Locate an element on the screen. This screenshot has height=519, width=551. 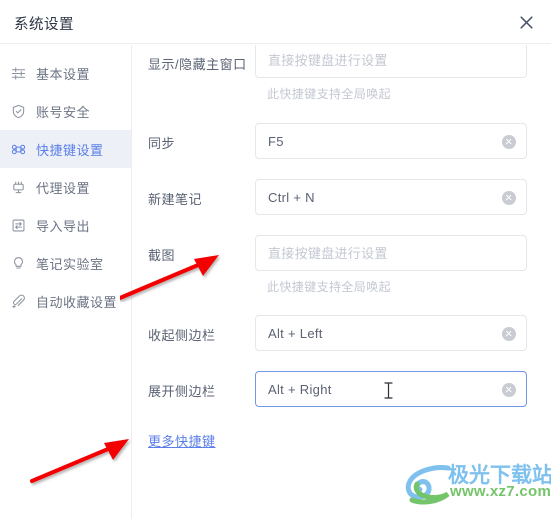
import-export-icon is located at coordinates (18, 225).